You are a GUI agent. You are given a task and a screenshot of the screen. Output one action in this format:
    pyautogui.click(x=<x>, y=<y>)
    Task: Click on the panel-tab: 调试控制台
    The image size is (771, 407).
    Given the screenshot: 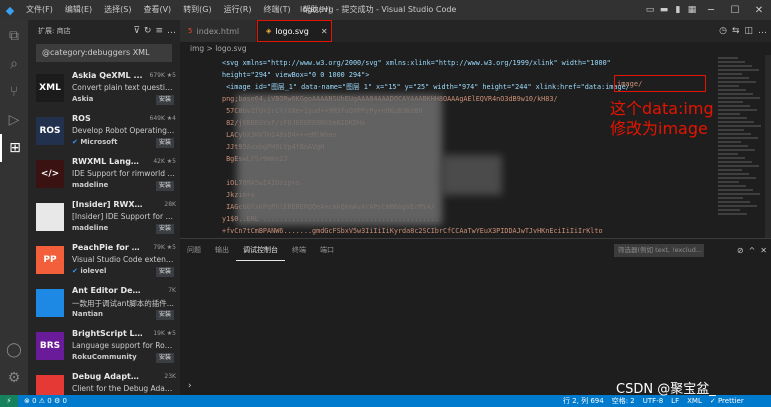 What is the action you would take?
    pyautogui.click(x=260, y=250)
    